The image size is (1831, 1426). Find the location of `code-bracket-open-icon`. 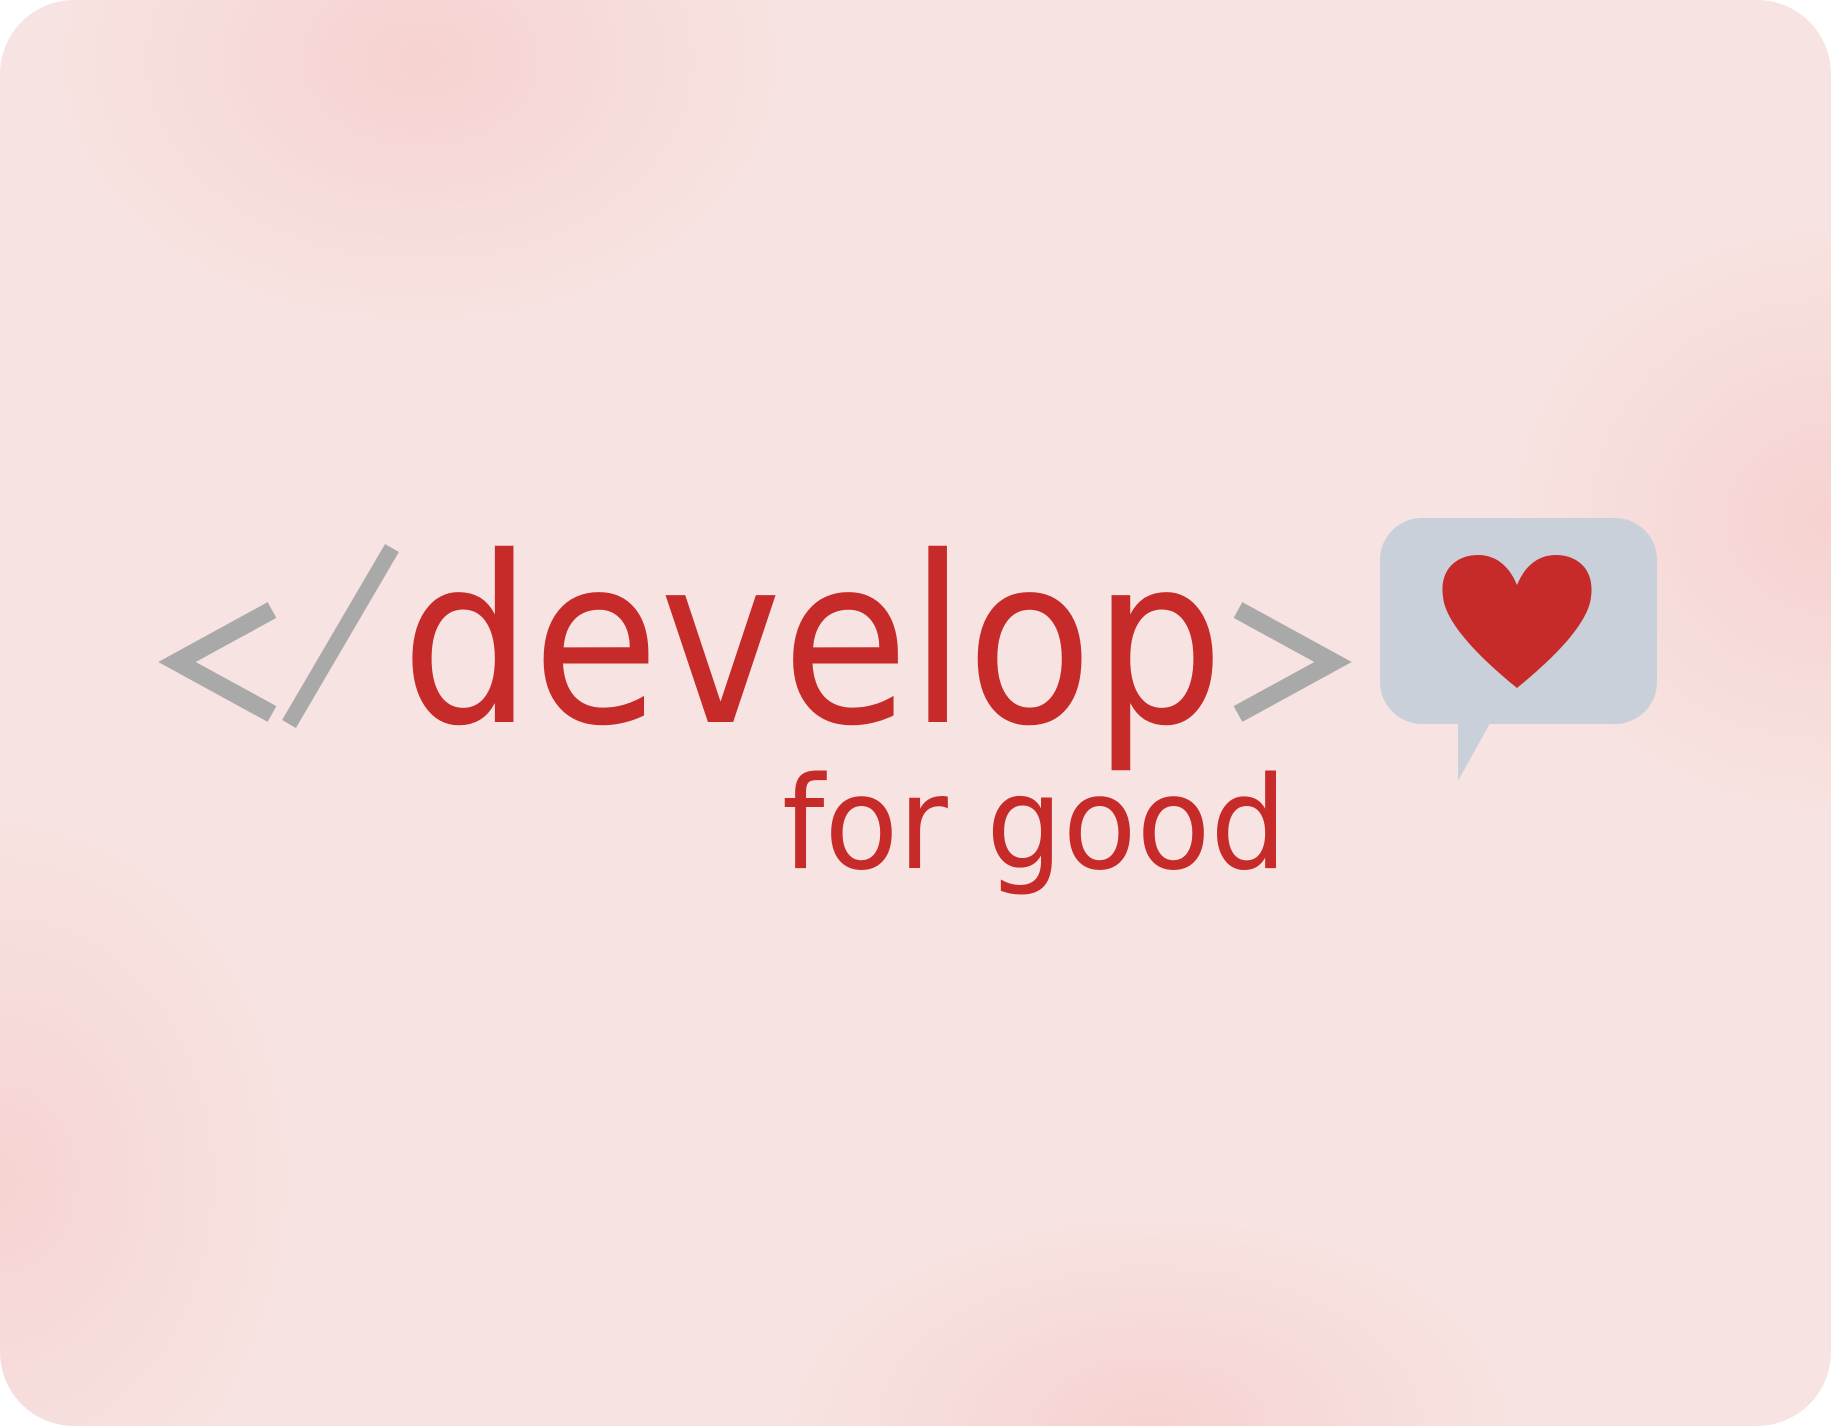

code-bracket-open-icon is located at coordinates (217, 662).